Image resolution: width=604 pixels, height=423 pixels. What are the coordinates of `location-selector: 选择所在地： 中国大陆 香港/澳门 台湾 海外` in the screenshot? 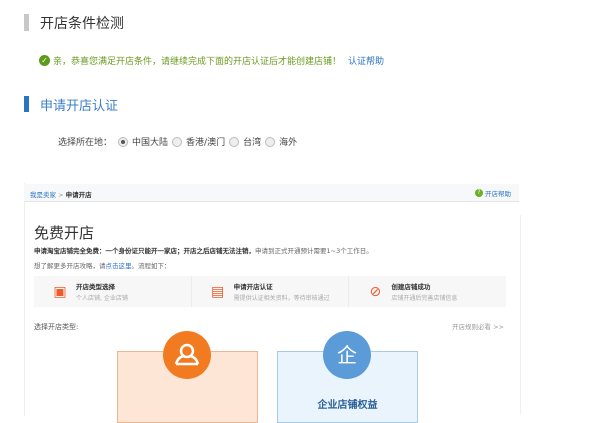 It's located at (177, 141).